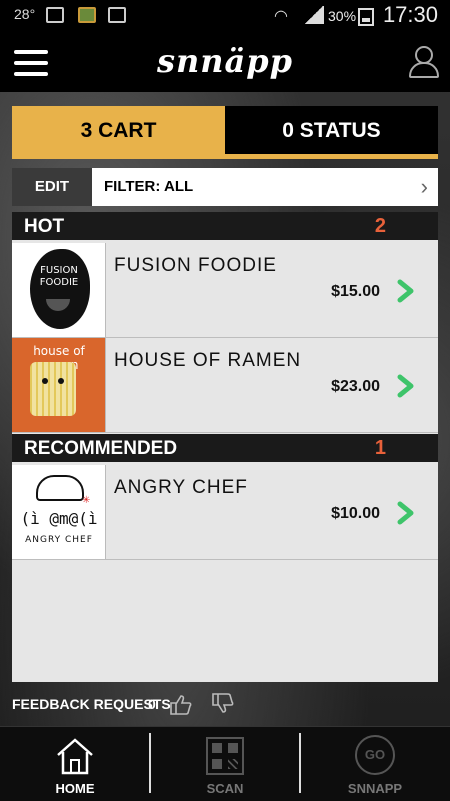 The image size is (450, 801). I want to click on nav-scan: SCAN, so click(225, 764).